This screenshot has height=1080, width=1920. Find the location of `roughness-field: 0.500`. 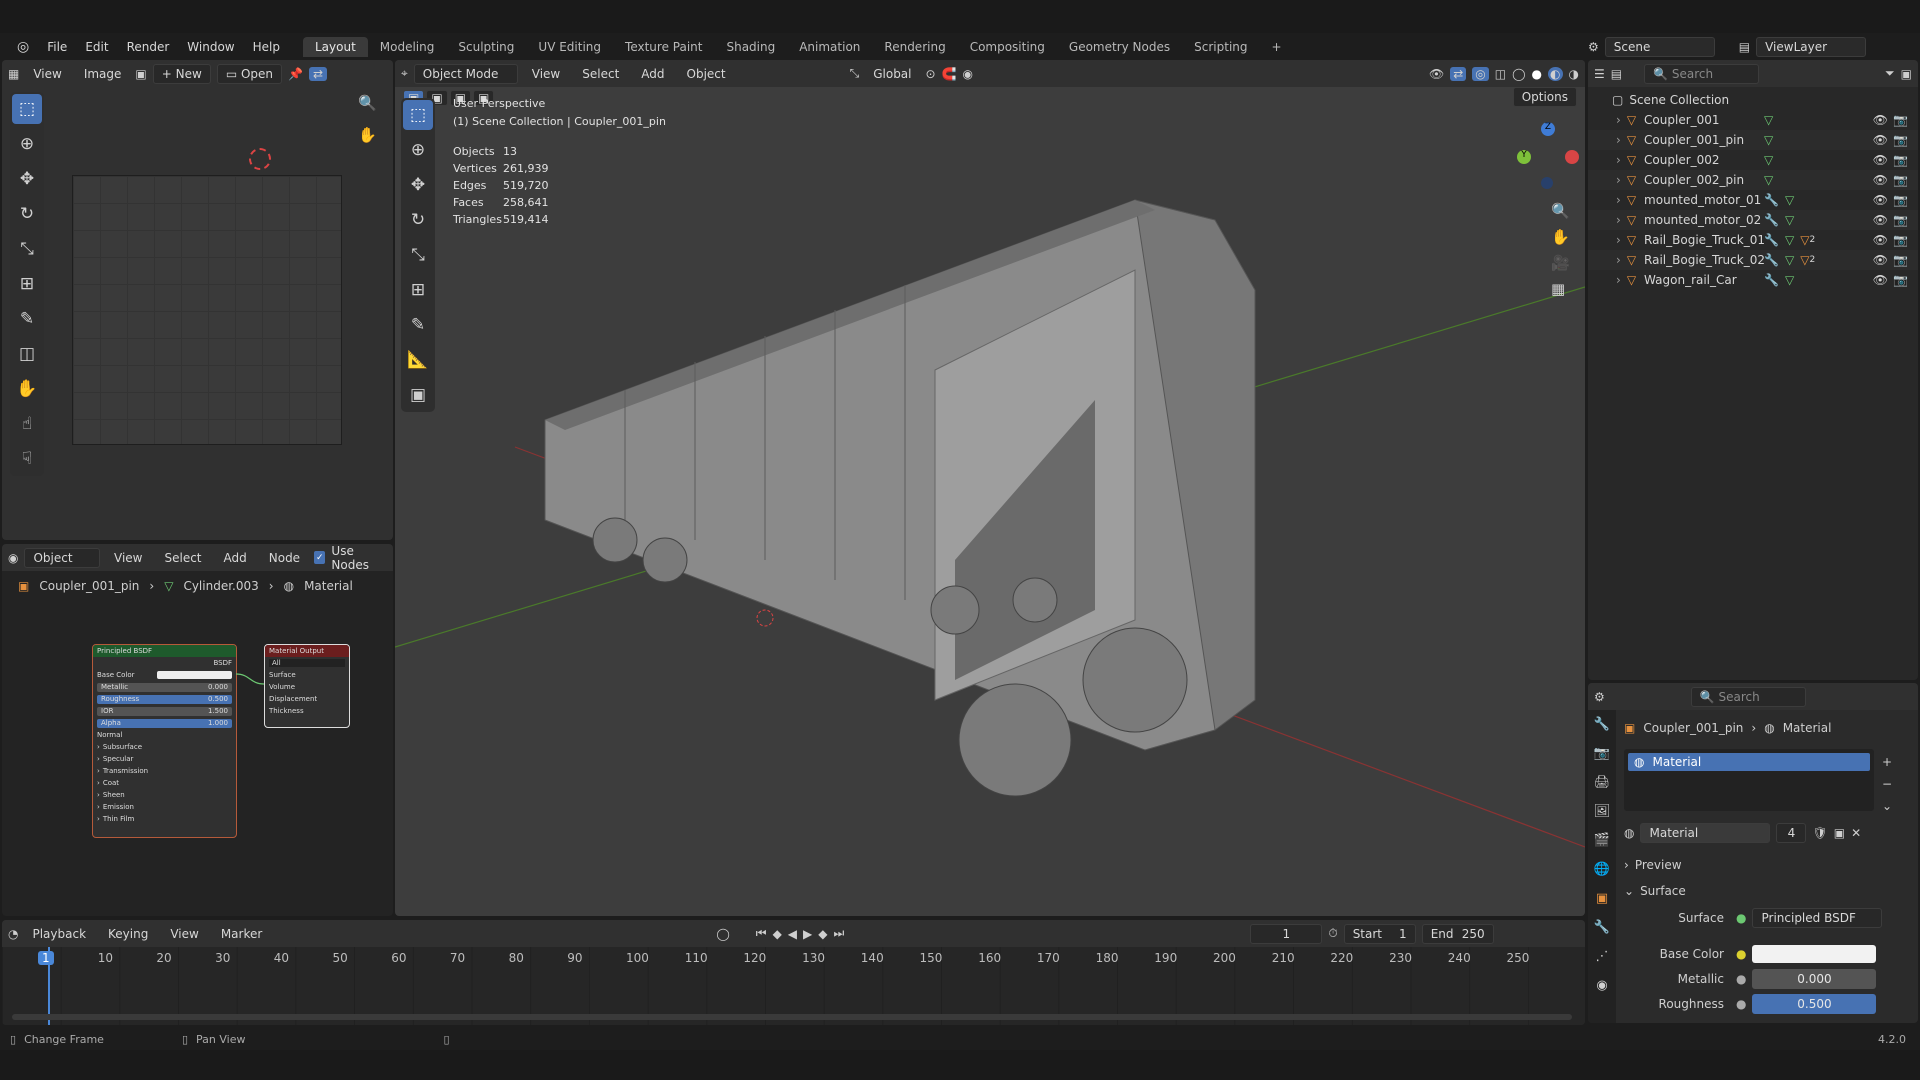

roughness-field: 0.500 is located at coordinates (1814, 1004).